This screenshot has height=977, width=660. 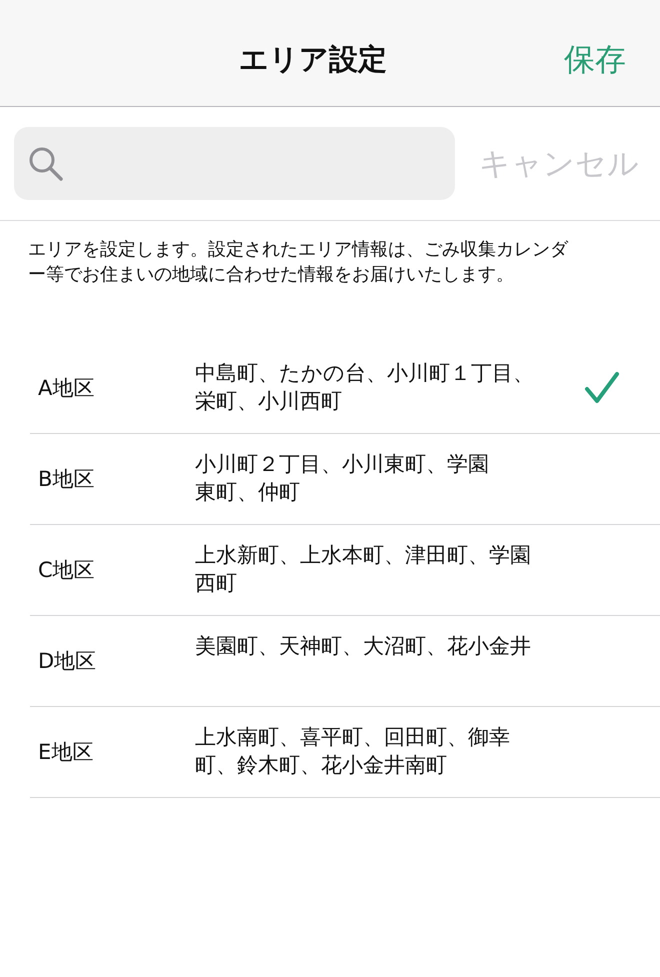 I want to click on area-label: A地区, so click(x=66, y=388).